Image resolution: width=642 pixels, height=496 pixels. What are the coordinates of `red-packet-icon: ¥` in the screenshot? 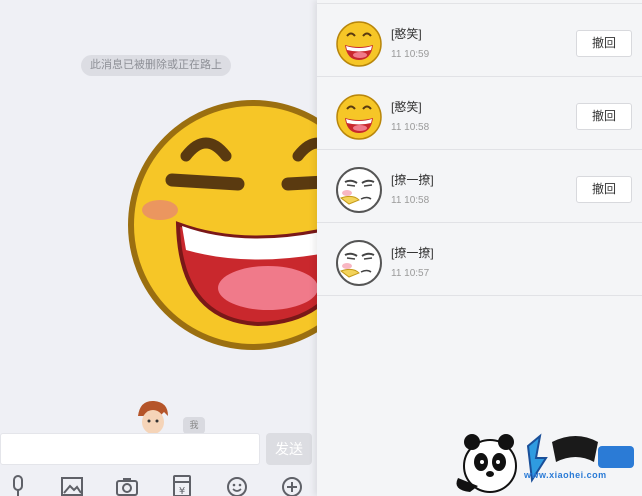 It's located at (182, 485).